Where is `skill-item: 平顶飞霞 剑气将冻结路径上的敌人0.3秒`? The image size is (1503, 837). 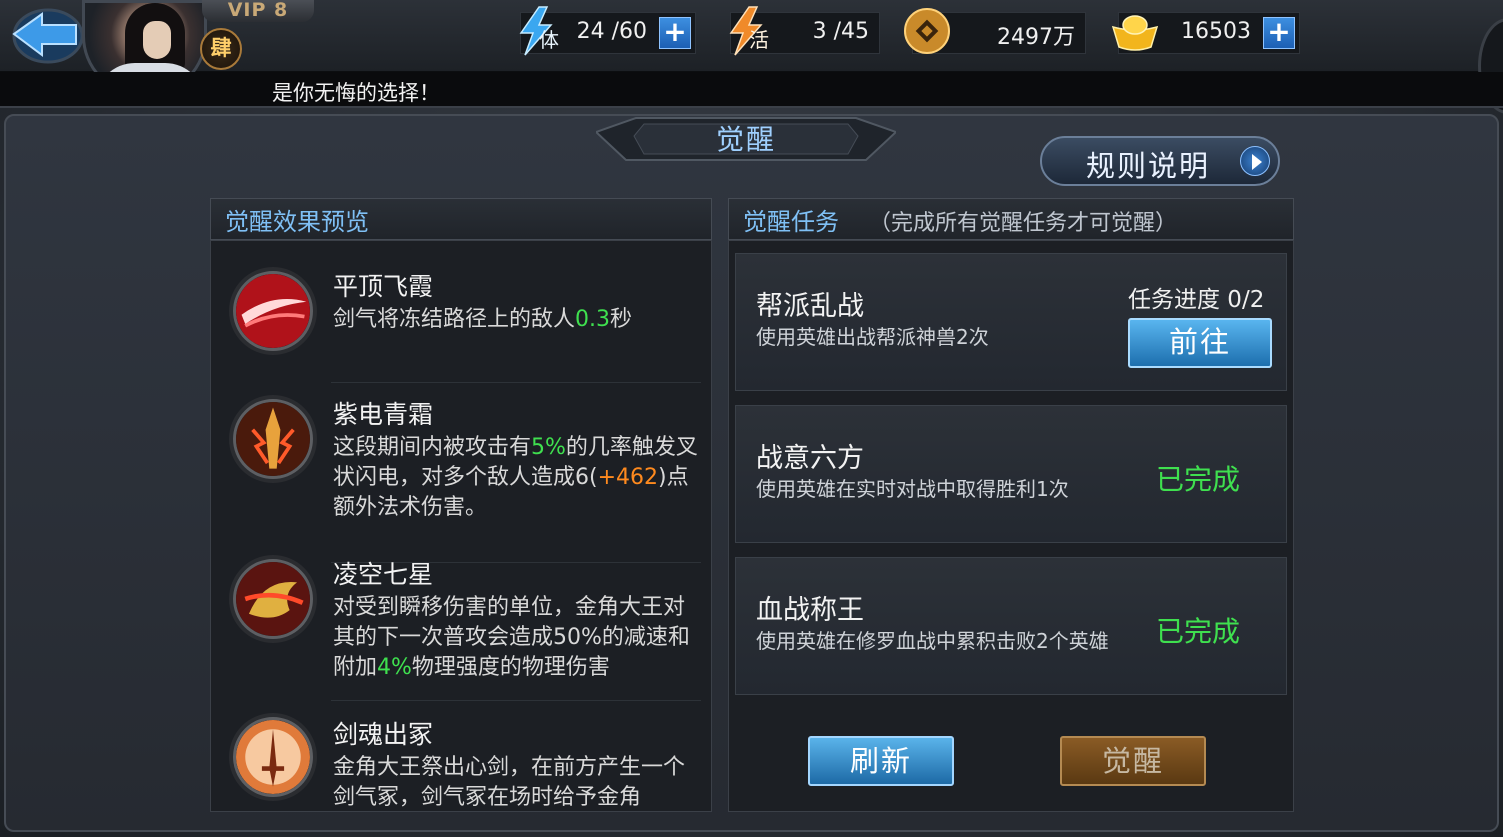
skill-item: 平顶飞霞 剑气将冻结路径上的敌人0.3秒 is located at coordinates (461, 321).